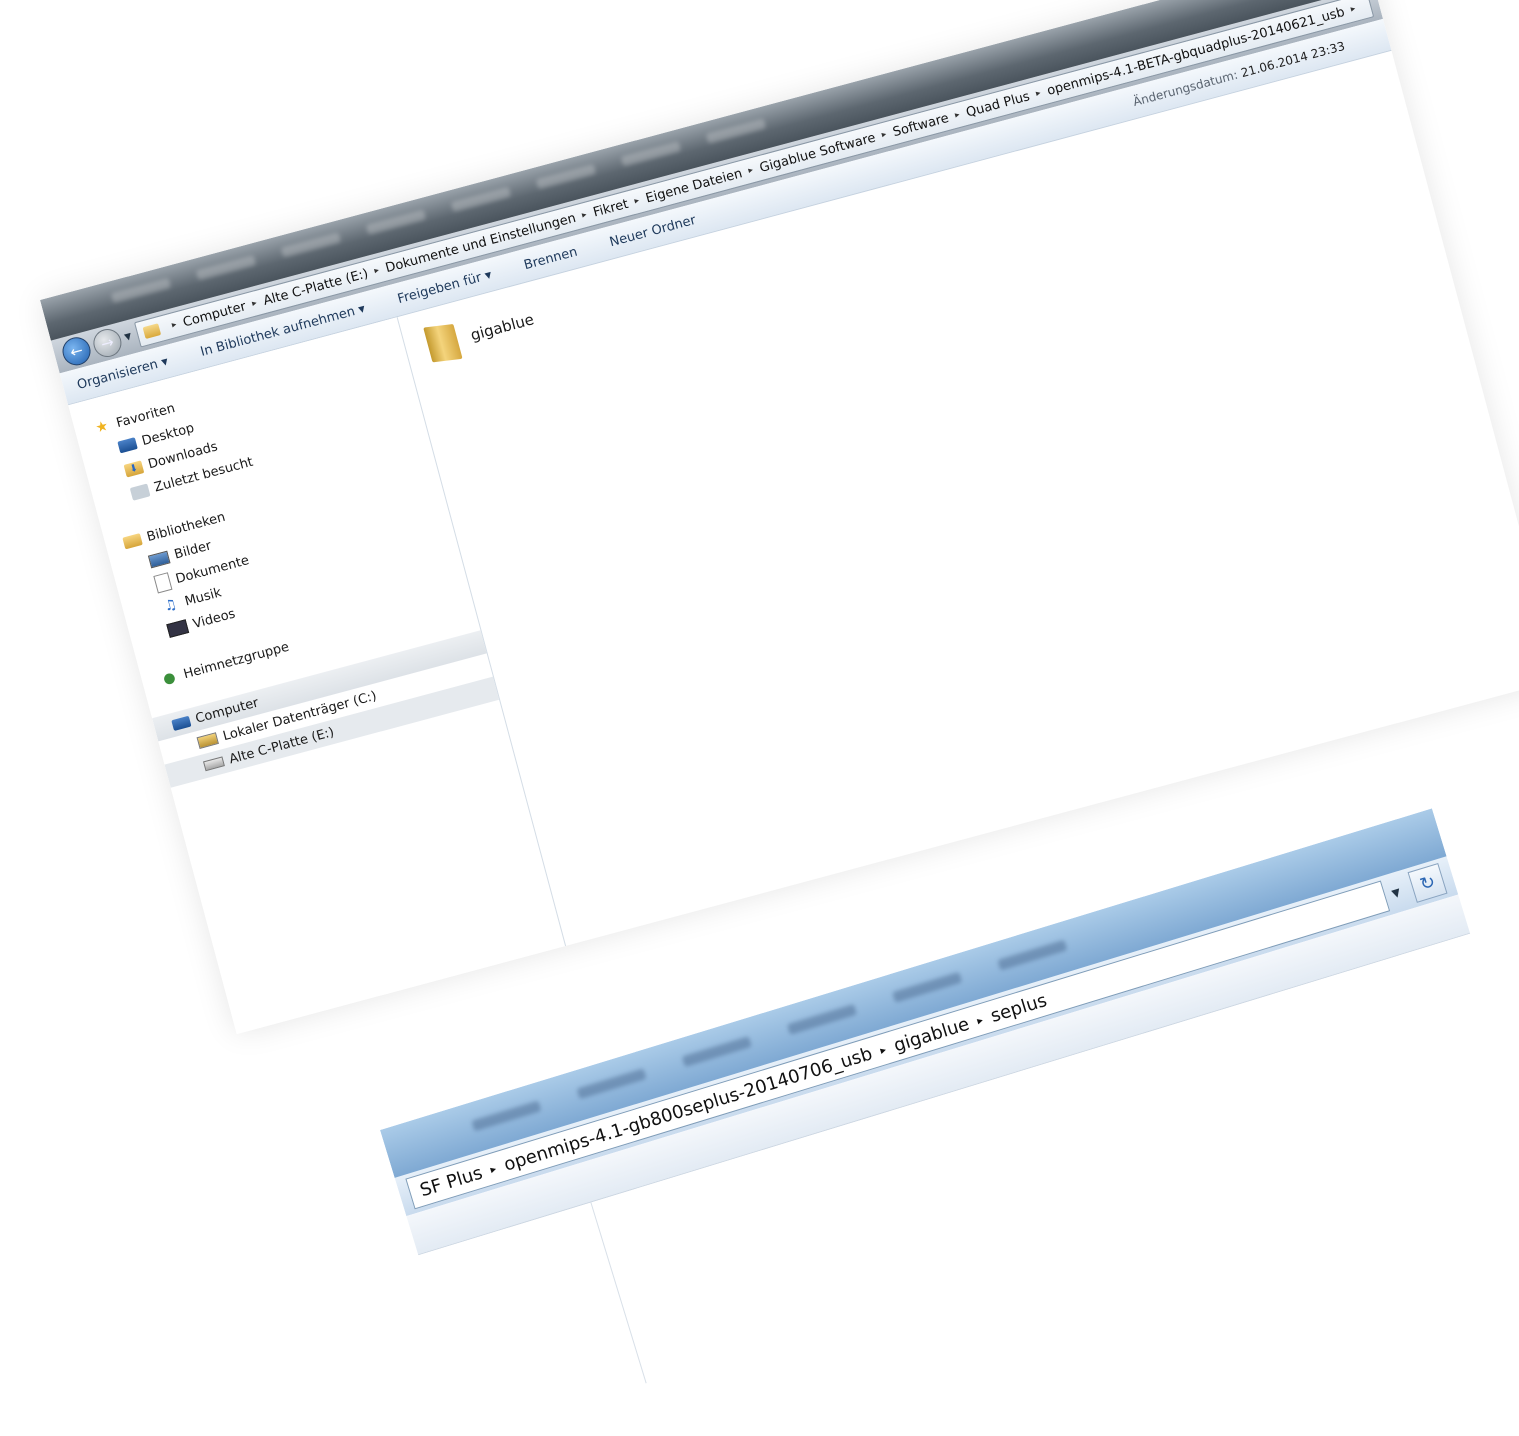  What do you see at coordinates (502, 327) in the screenshot?
I see `file-name: gigablue` at bounding box center [502, 327].